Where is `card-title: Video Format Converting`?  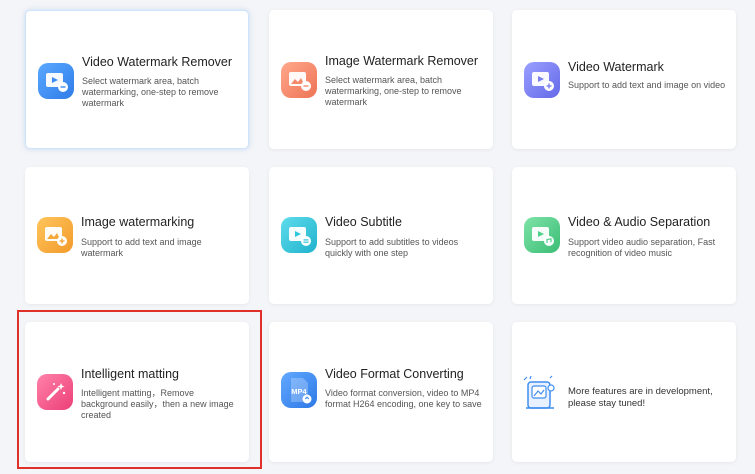
card-title: Video Format Converting is located at coordinates (394, 374).